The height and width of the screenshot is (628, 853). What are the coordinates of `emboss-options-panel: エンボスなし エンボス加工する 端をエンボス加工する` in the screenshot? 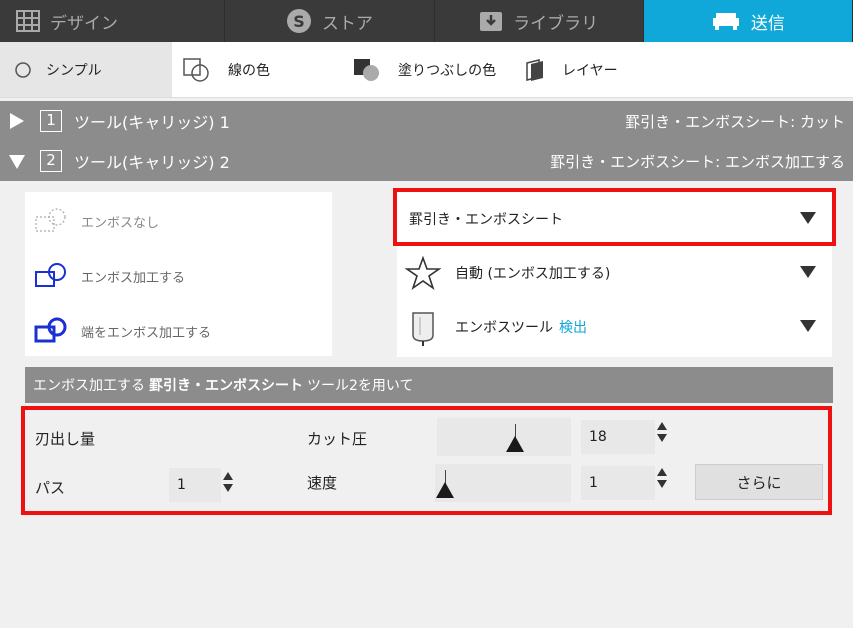 It's located at (178, 274).